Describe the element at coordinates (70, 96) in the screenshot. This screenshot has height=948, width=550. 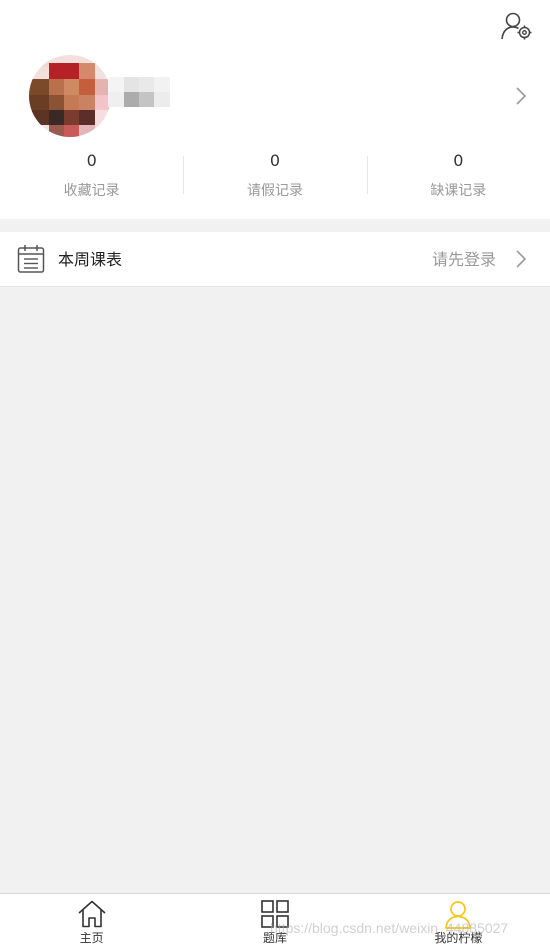
I see `avatar` at that location.